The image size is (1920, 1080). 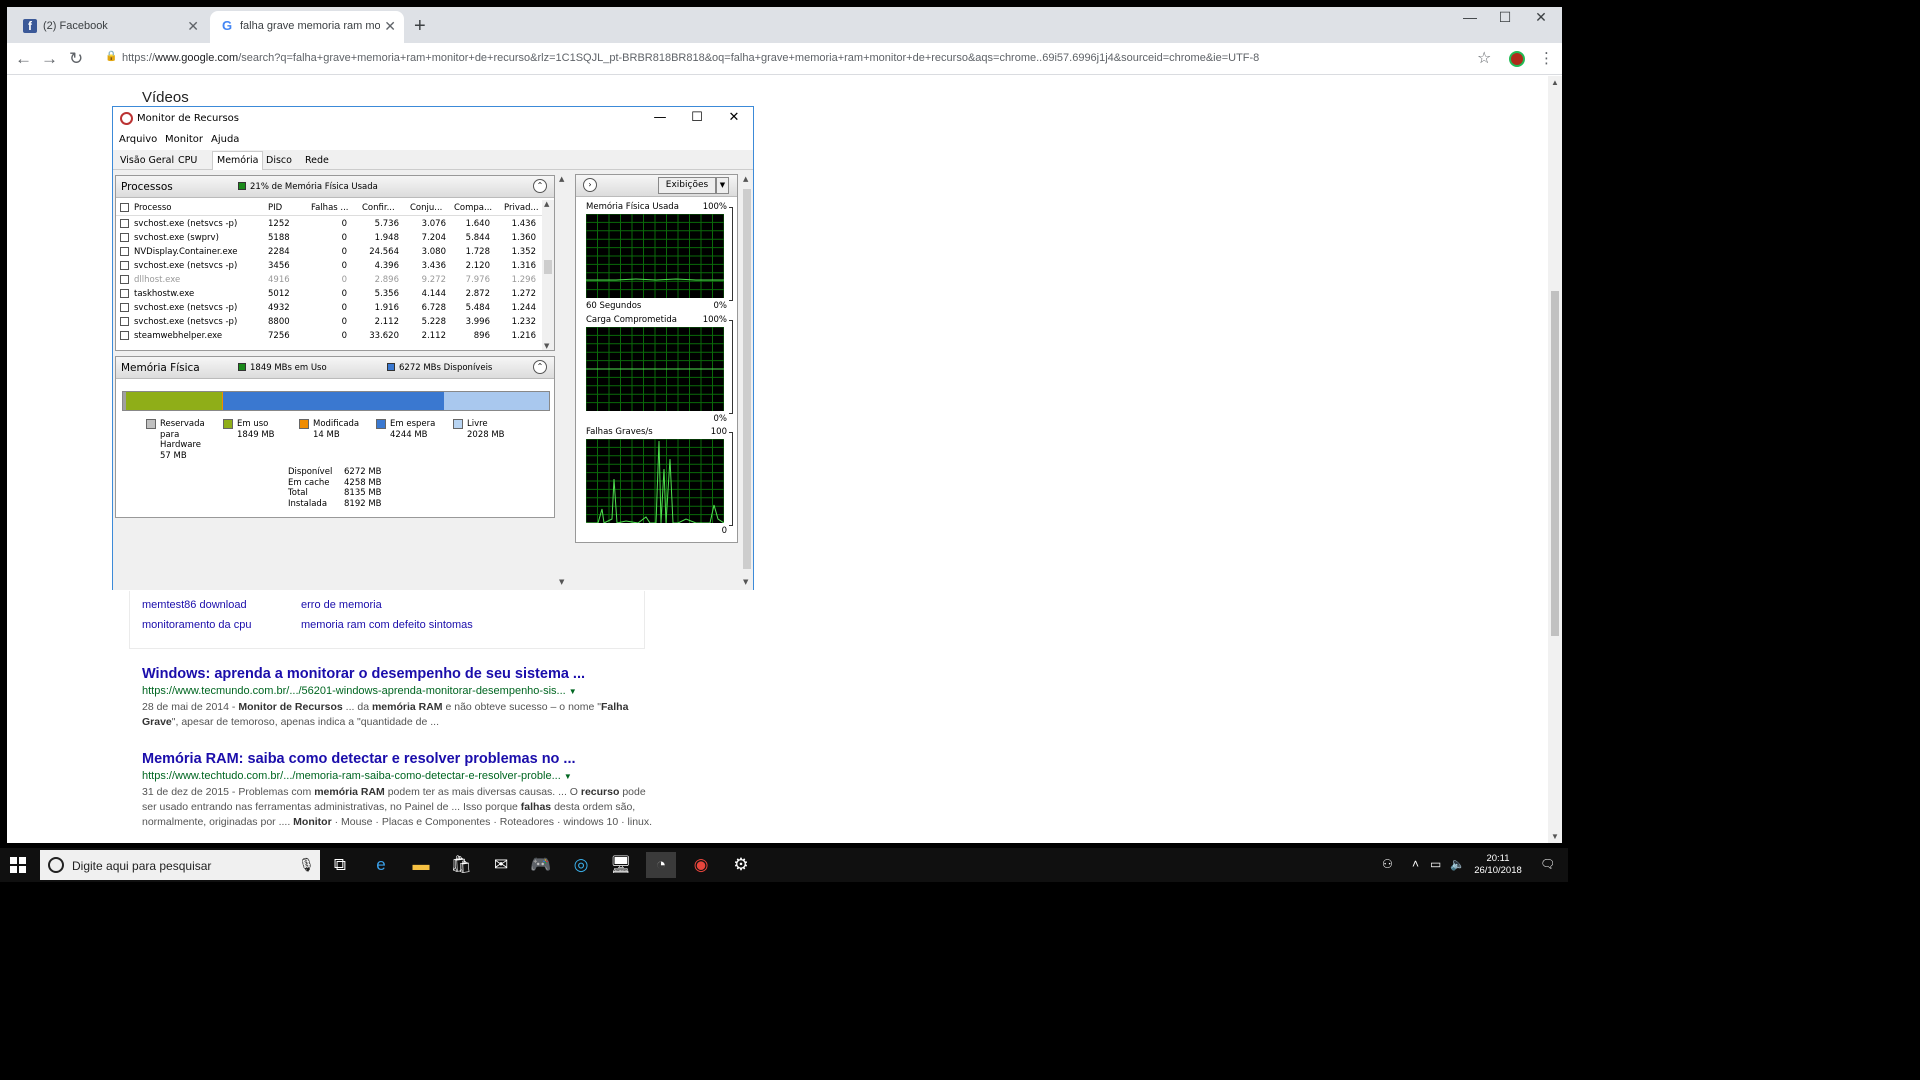 I want to click on menu-arquivo: Arquivo, so click(x=138, y=139).